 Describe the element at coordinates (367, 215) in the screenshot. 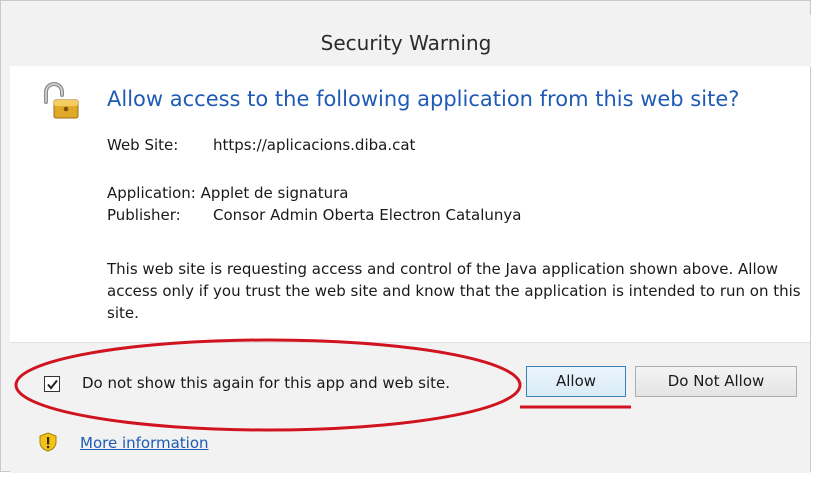

I see `publisher-value: Consor Admin Oberta Electron Catalunya` at that location.